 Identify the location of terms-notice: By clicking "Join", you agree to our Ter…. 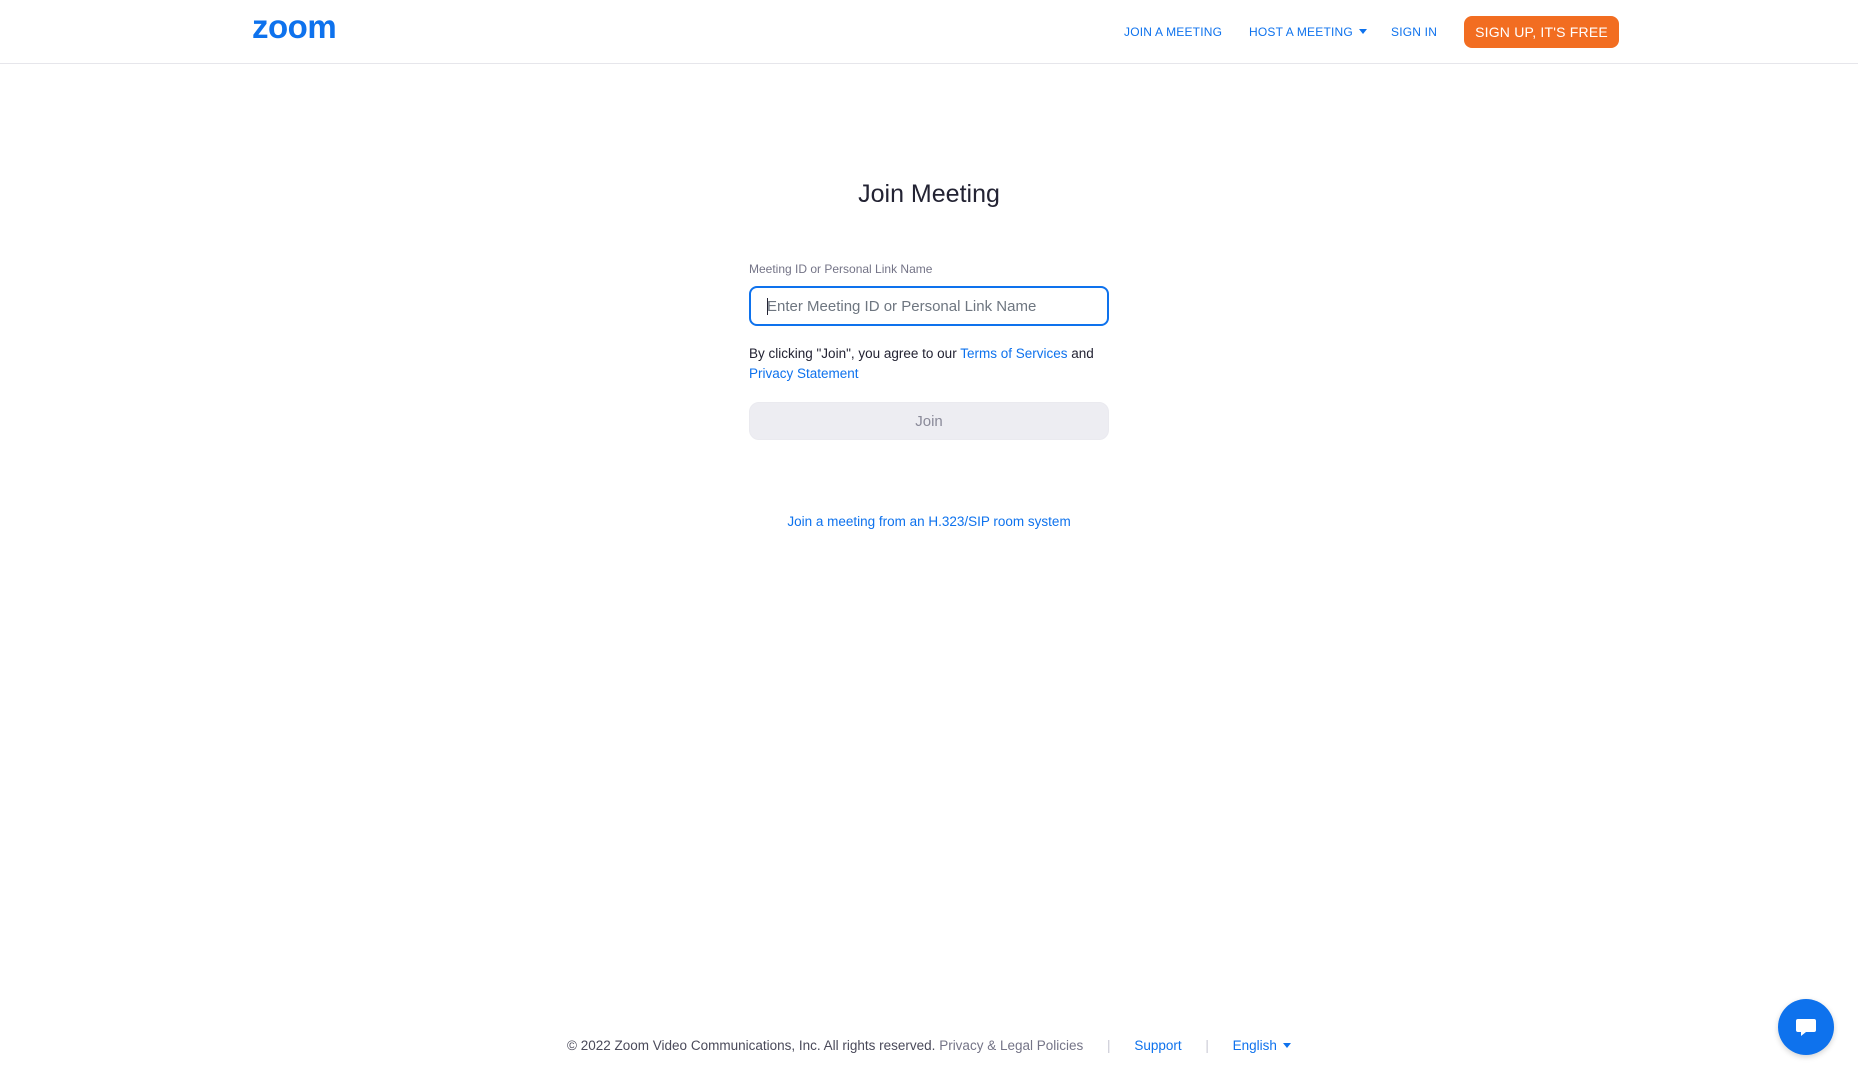
(929, 364).